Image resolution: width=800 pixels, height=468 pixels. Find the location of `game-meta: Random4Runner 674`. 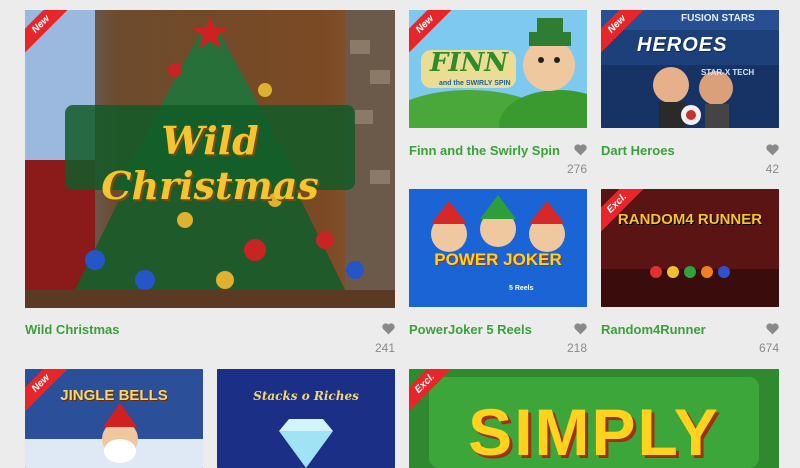

game-meta: Random4Runner 674 is located at coordinates (690, 342).